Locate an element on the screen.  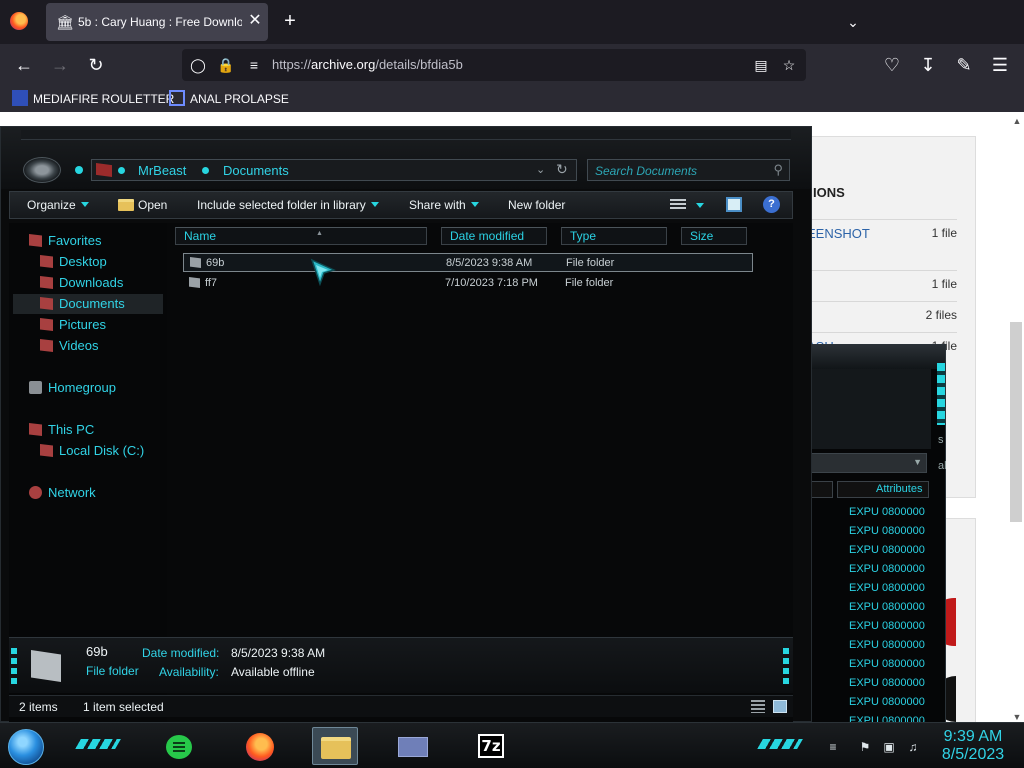
nav-item-desktop: Desktop is located at coordinates (73, 262).